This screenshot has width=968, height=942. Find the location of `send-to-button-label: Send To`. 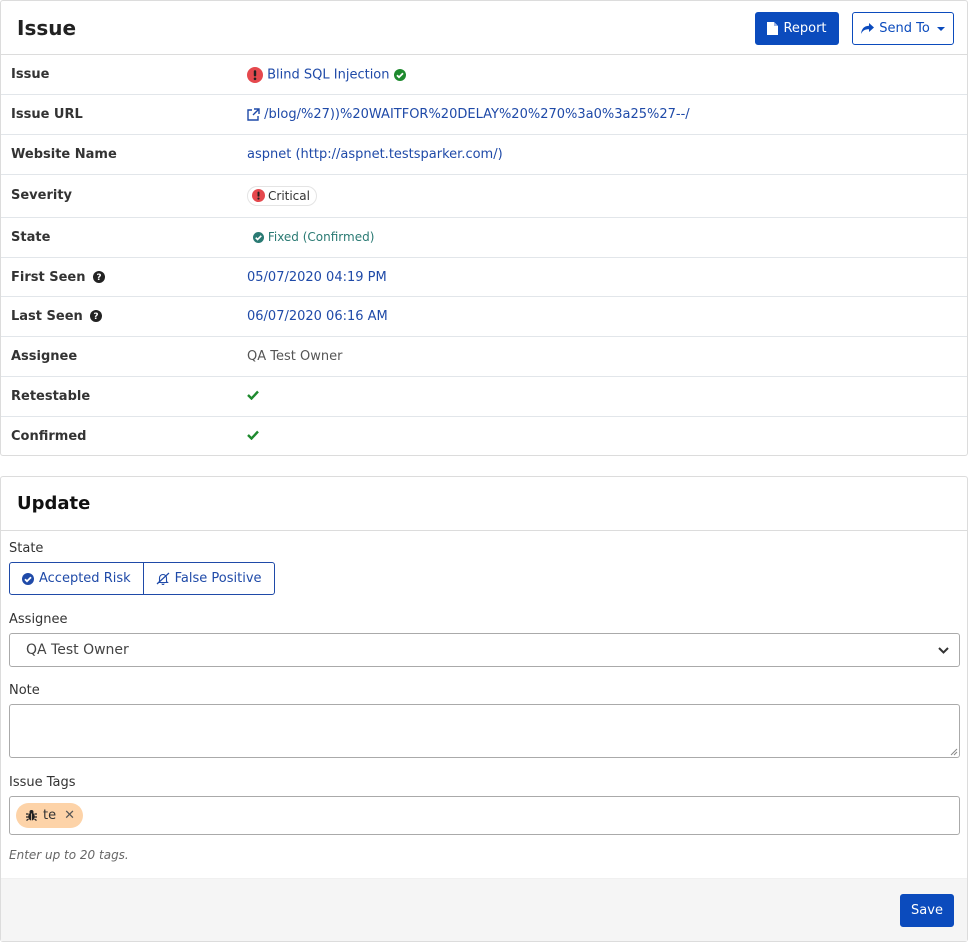

send-to-button-label: Send To is located at coordinates (904, 28).